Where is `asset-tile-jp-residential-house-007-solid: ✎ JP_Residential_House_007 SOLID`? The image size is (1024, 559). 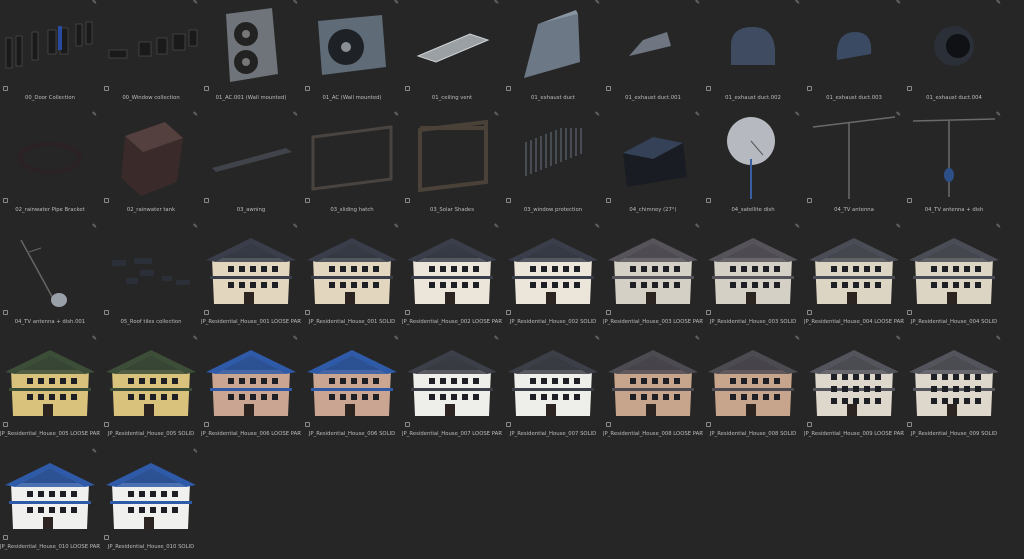
asset-tile-jp-residential-house-007-solid: ✎ JP_Residential_House_007 SOLID is located at coordinates (553, 390).